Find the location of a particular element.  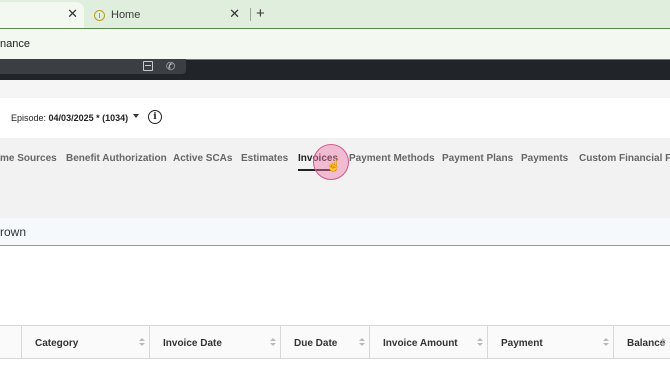

patient-name-bar: rown is located at coordinates (335, 232).